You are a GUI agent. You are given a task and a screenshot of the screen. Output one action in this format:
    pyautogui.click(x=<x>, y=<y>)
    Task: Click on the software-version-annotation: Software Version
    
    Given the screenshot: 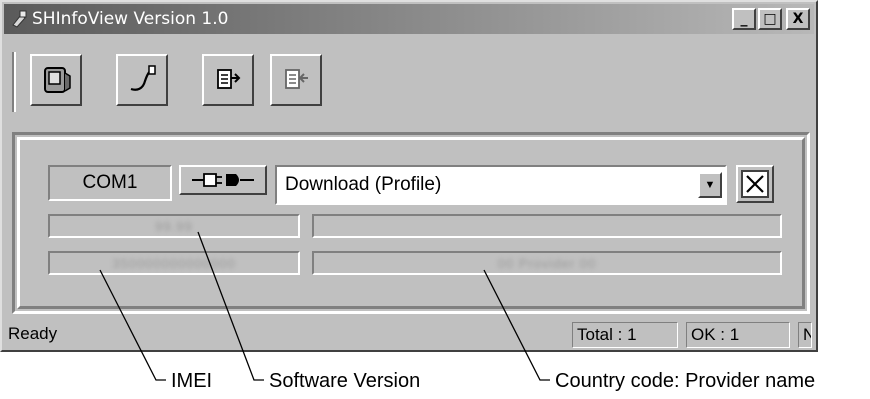 What is the action you would take?
    pyautogui.click(x=345, y=381)
    